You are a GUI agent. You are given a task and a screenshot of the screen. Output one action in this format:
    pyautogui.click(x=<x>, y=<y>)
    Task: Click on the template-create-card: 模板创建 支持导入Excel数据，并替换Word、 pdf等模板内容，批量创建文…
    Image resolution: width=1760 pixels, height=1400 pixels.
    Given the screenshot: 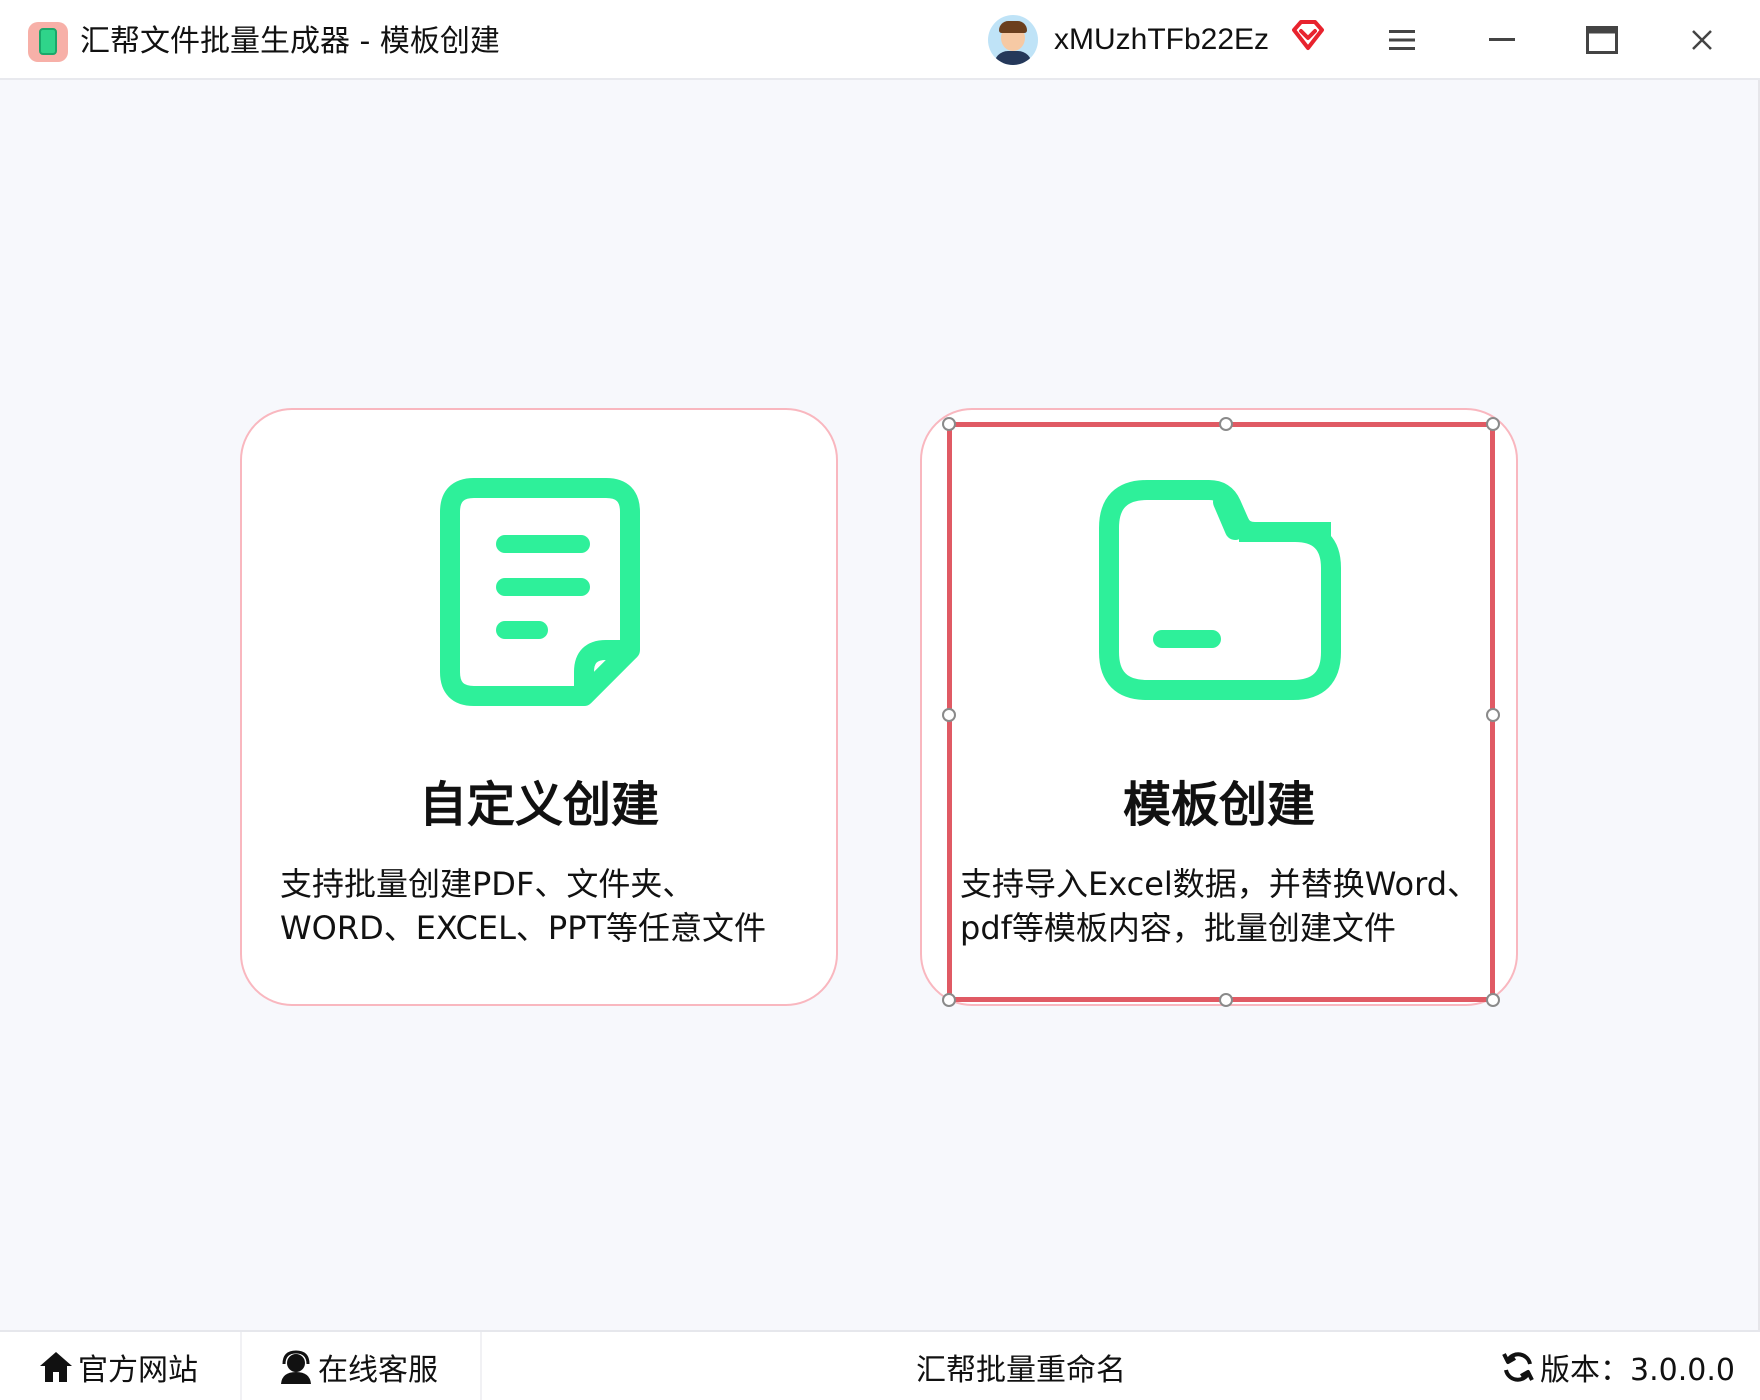 What is the action you would take?
    pyautogui.click(x=1219, y=707)
    